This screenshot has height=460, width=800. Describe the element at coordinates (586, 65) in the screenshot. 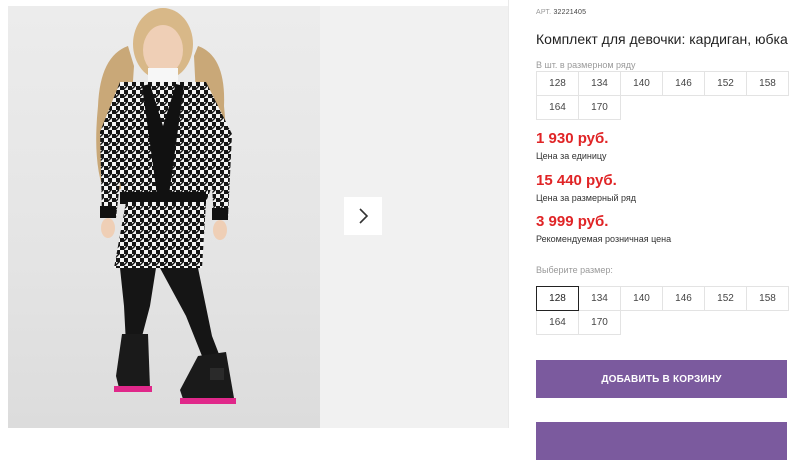

I see `pack-sizes-label: В шт. в размерном ряду` at that location.